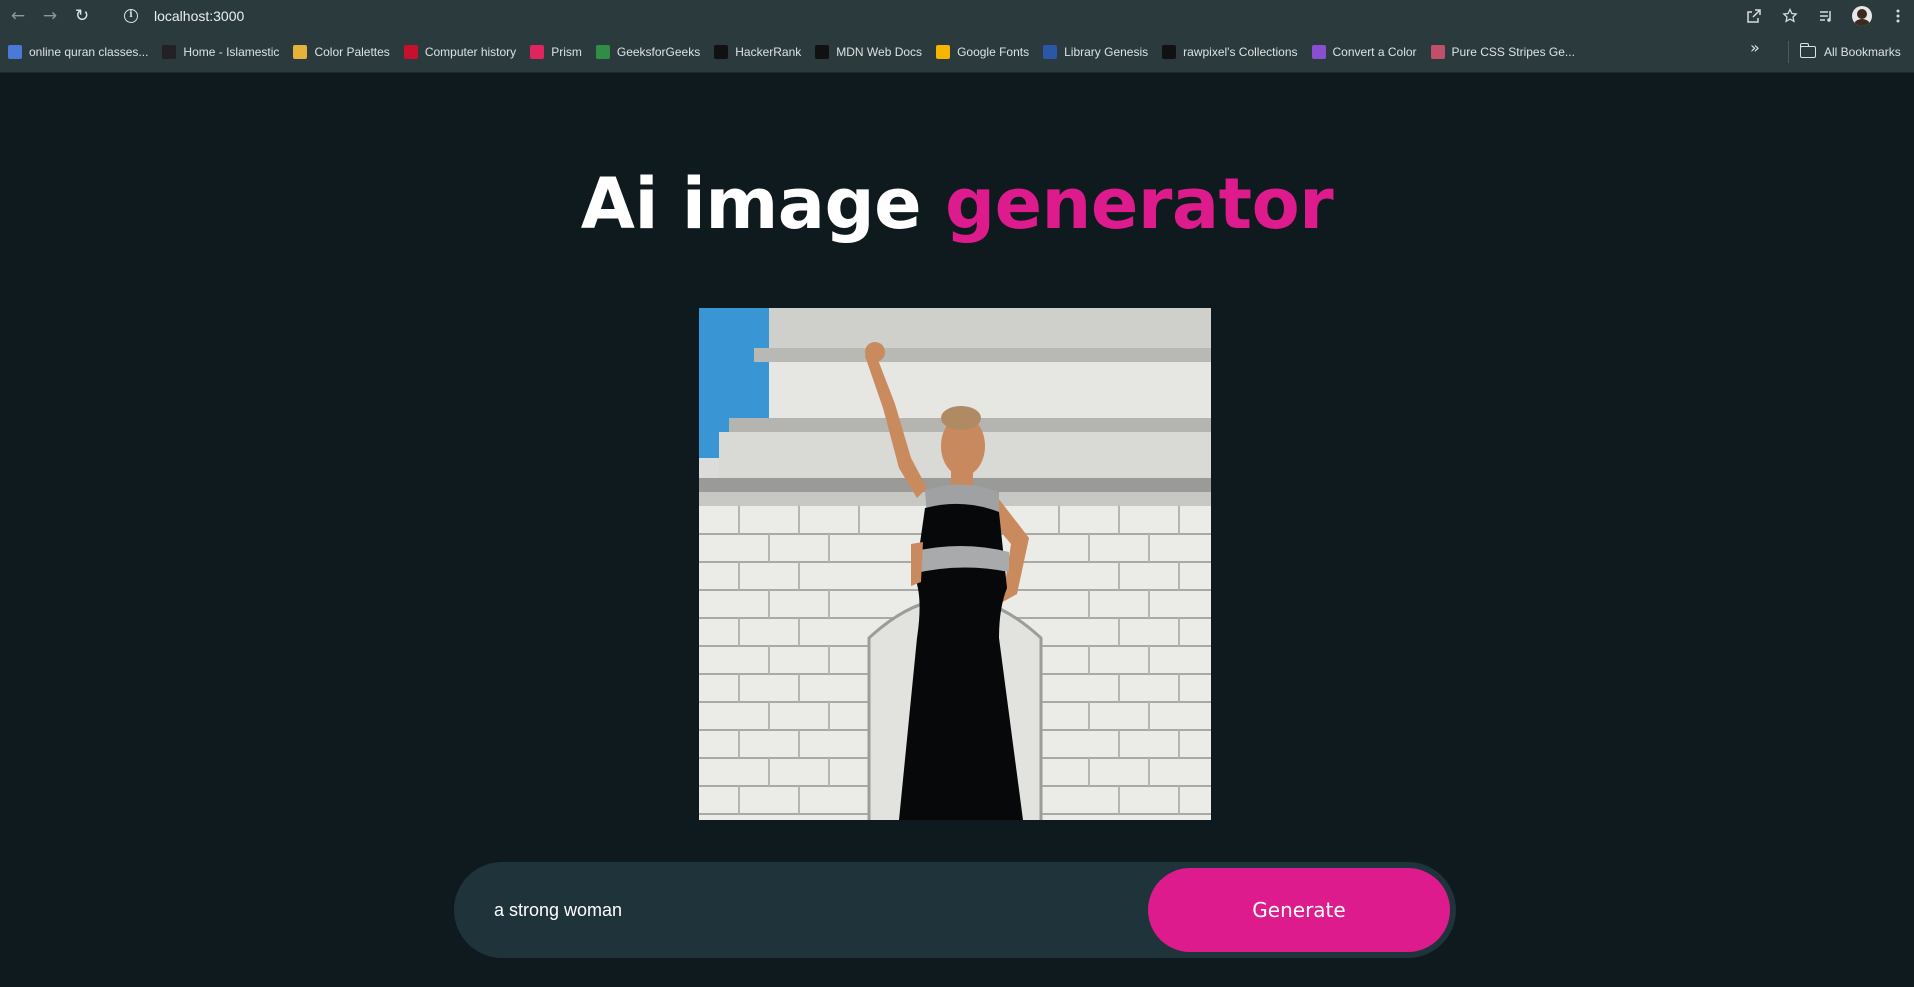 The height and width of the screenshot is (987, 1914). Describe the element at coordinates (352, 52) in the screenshot. I see `bookmark-label: Color Palettes` at that location.